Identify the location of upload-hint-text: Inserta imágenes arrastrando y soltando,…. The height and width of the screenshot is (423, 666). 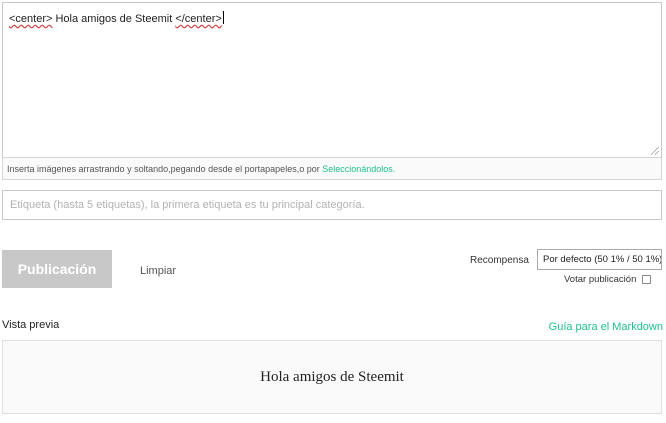
(165, 169).